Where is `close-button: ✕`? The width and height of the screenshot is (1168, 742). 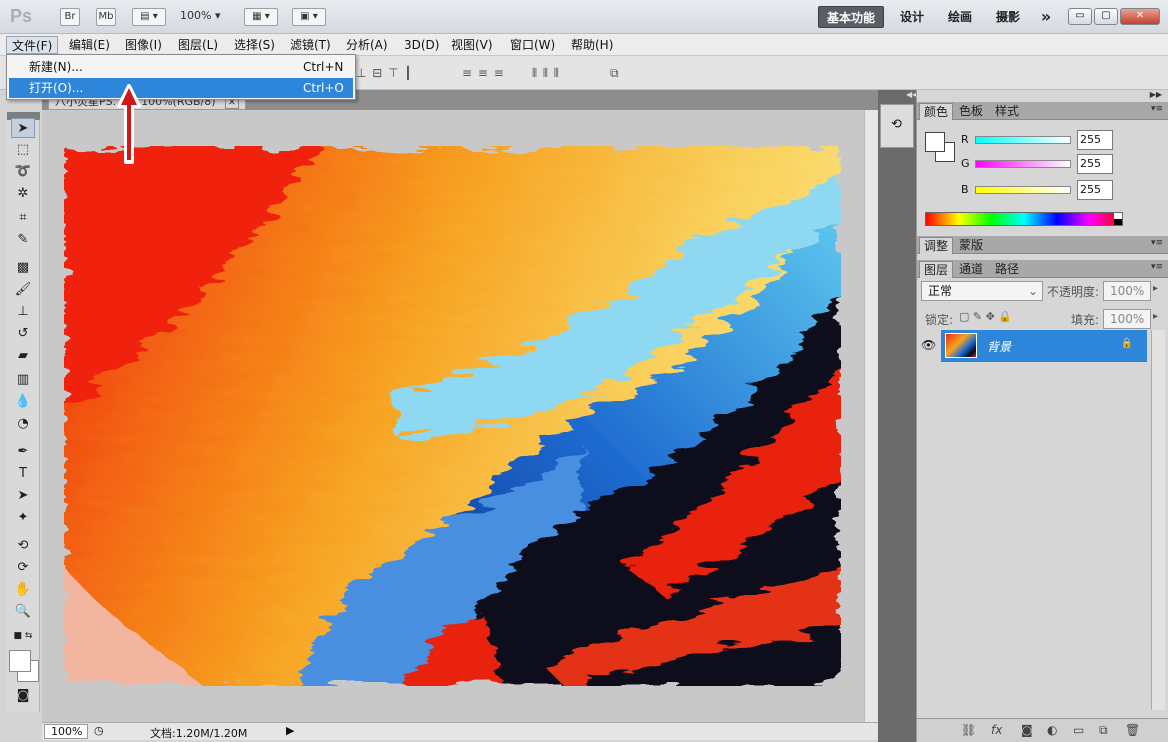 close-button: ✕ is located at coordinates (1140, 16).